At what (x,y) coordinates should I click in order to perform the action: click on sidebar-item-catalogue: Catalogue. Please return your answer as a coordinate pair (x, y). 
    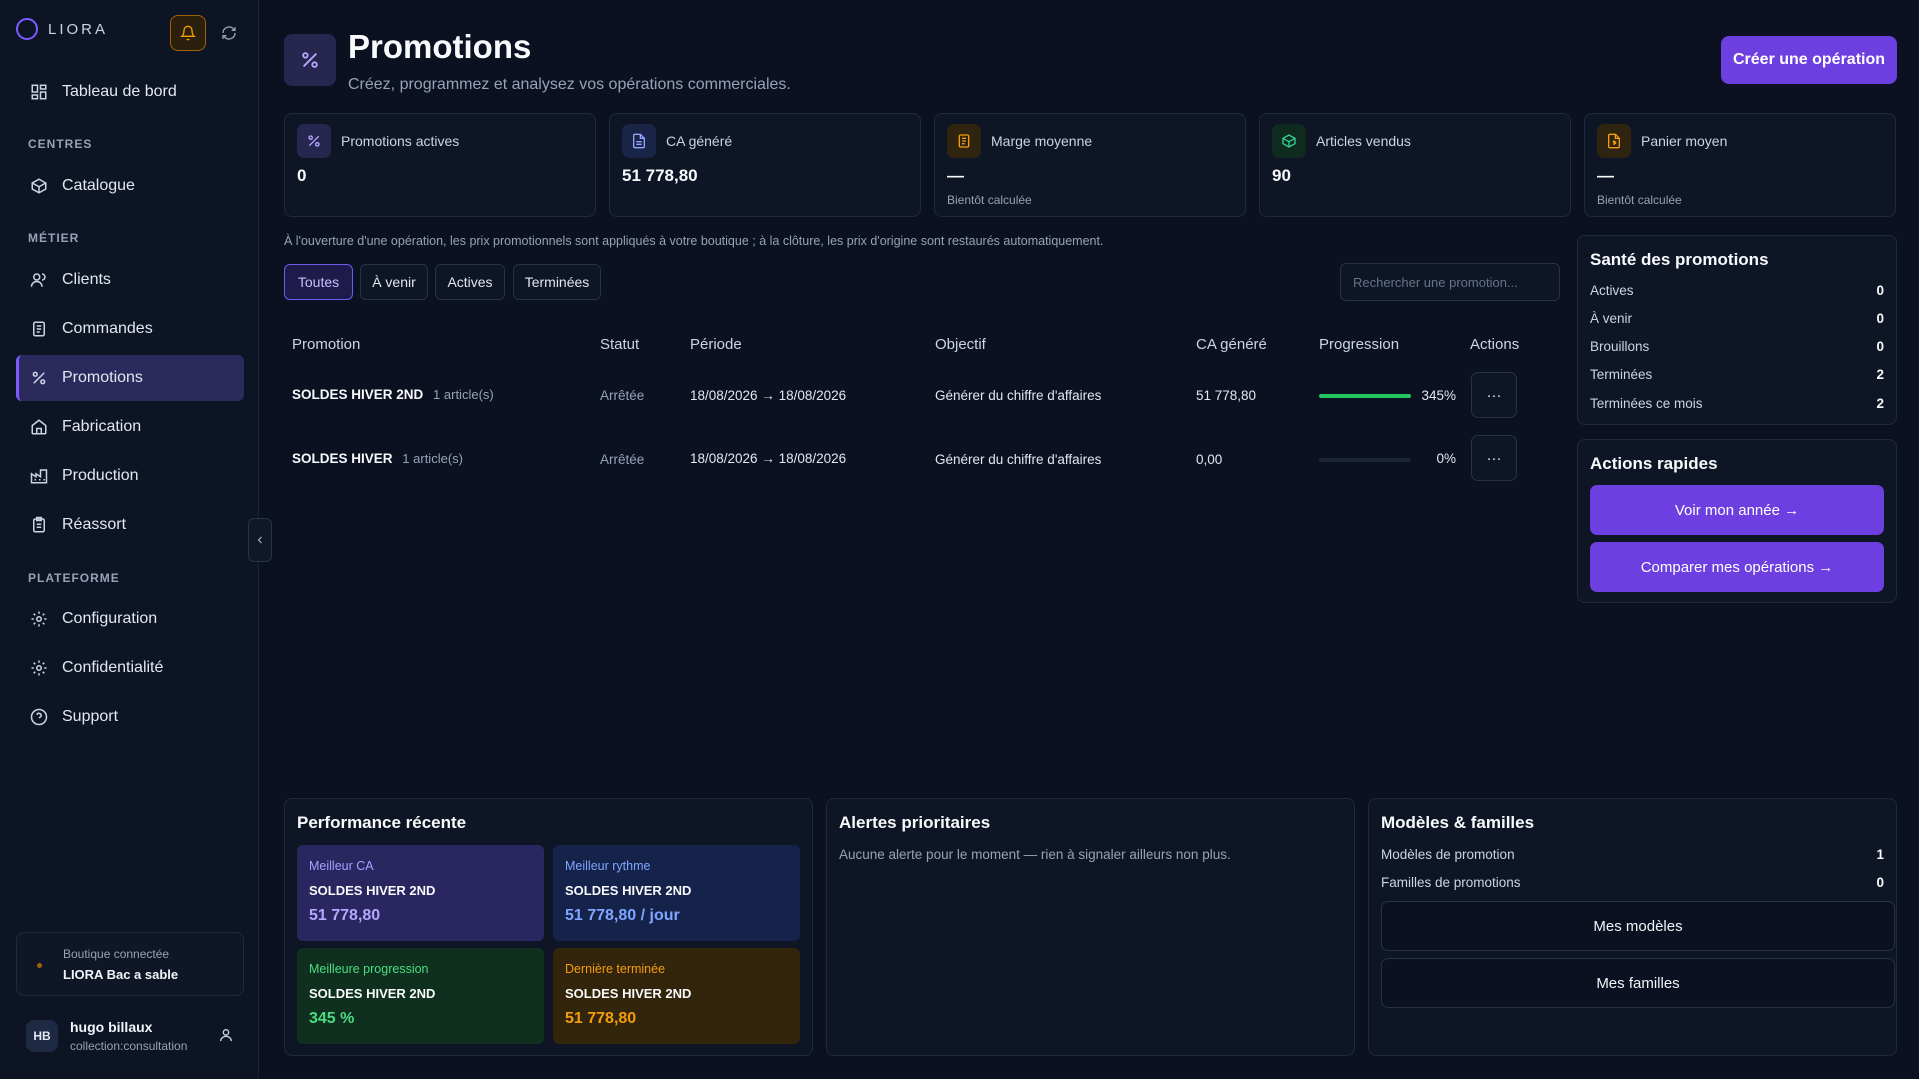
    Looking at the image, I should click on (130, 186).